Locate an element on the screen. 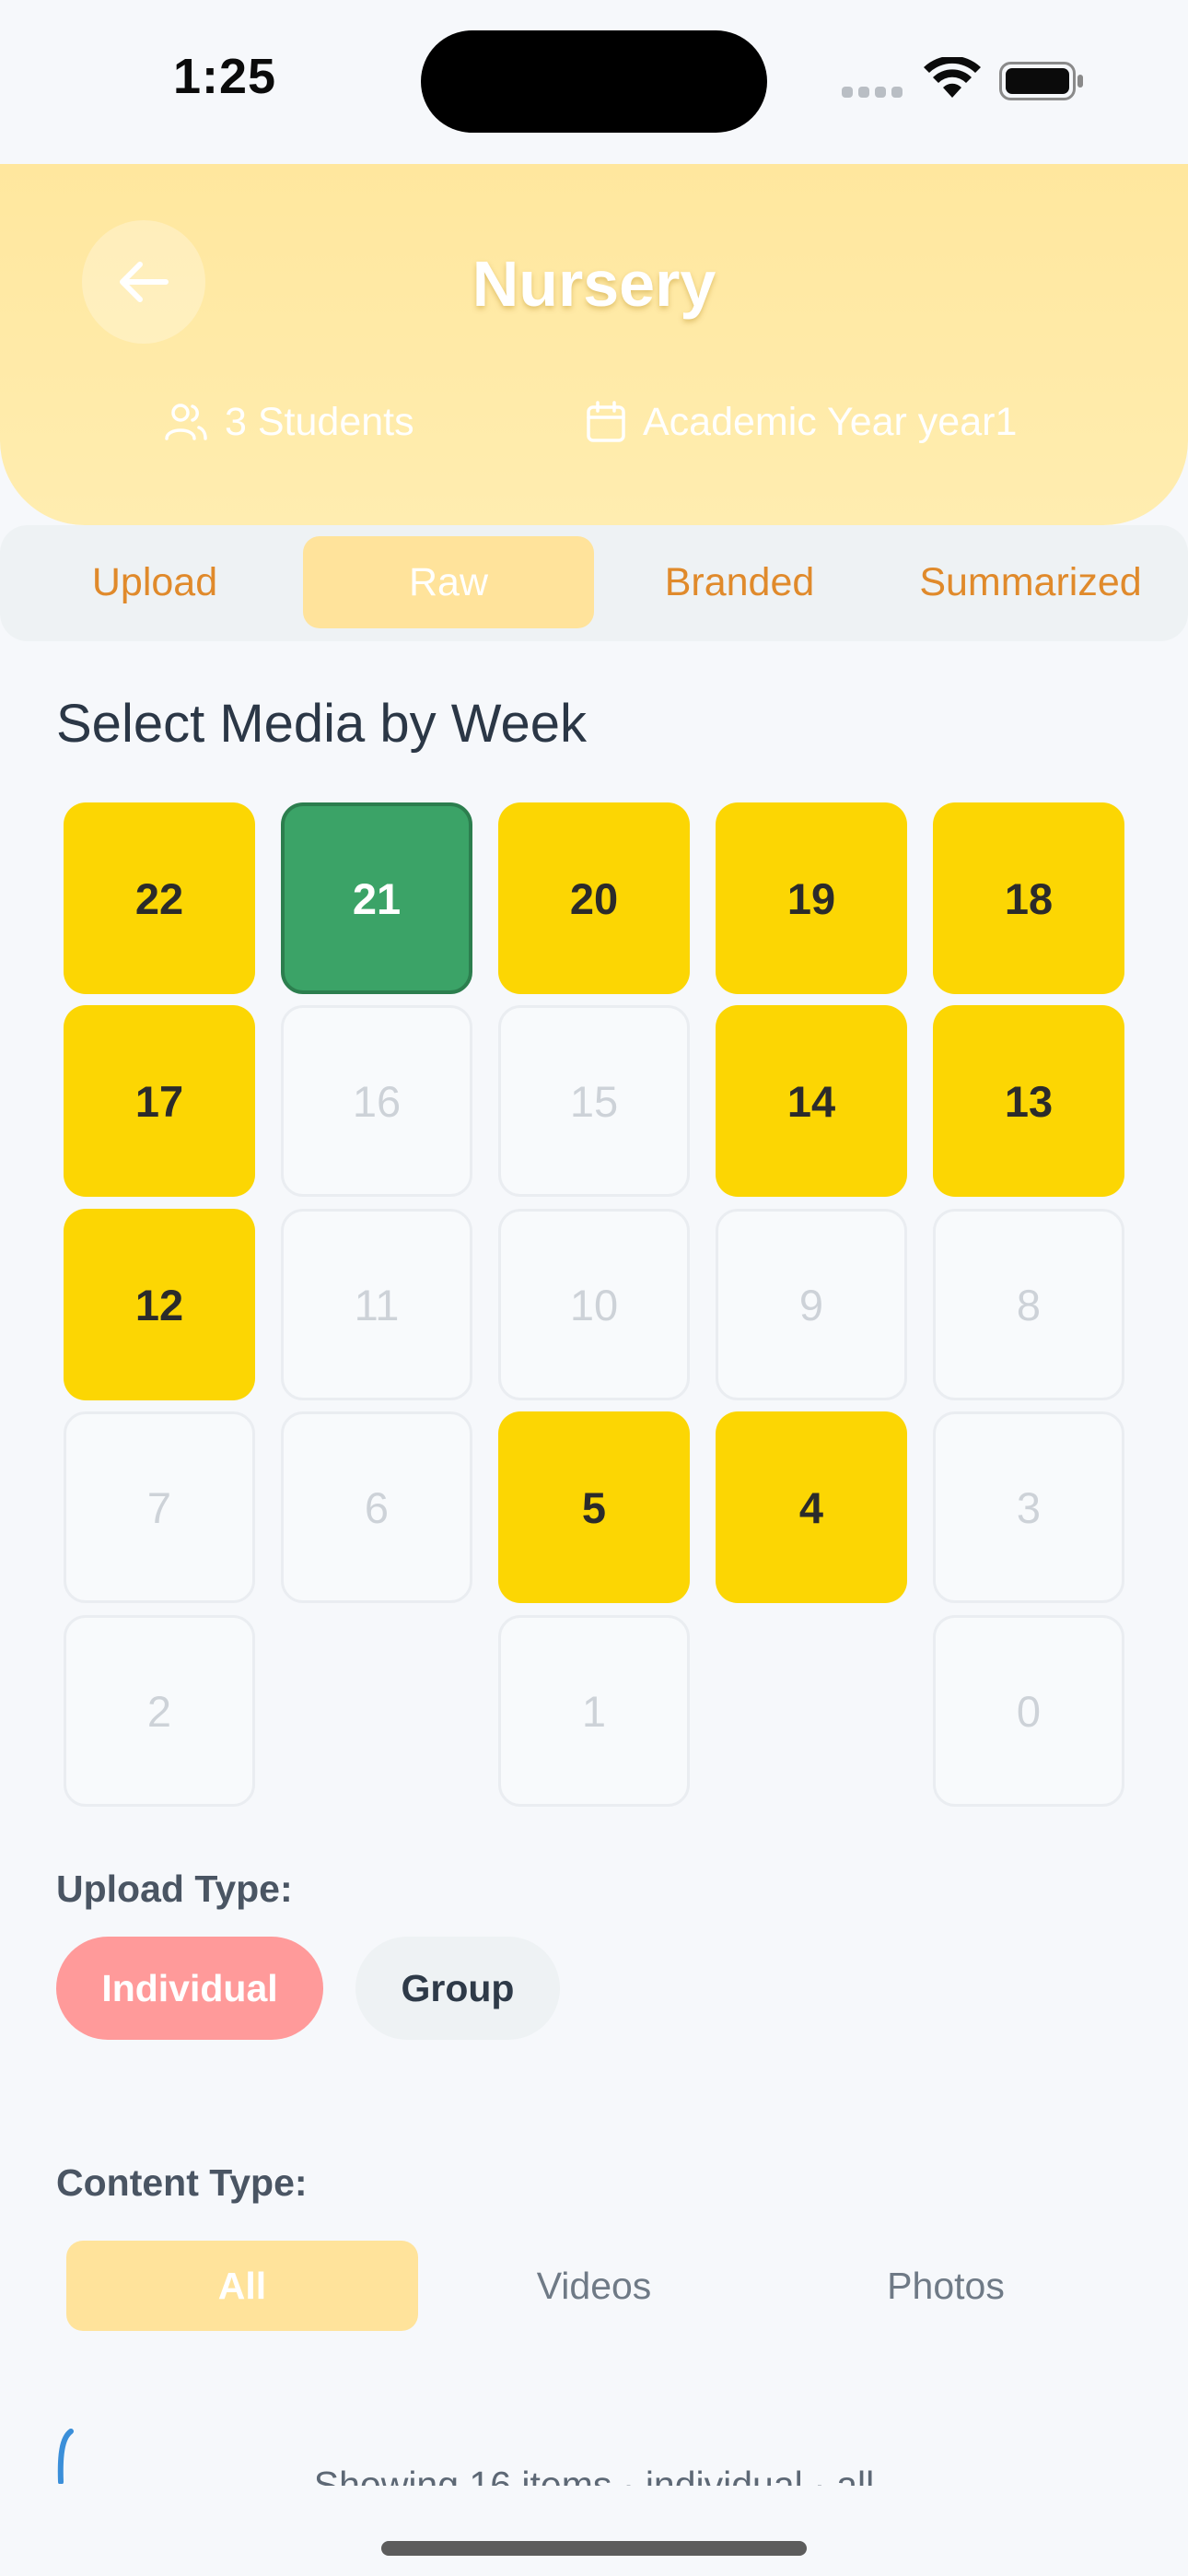  week-cell: 15 is located at coordinates (594, 1101).